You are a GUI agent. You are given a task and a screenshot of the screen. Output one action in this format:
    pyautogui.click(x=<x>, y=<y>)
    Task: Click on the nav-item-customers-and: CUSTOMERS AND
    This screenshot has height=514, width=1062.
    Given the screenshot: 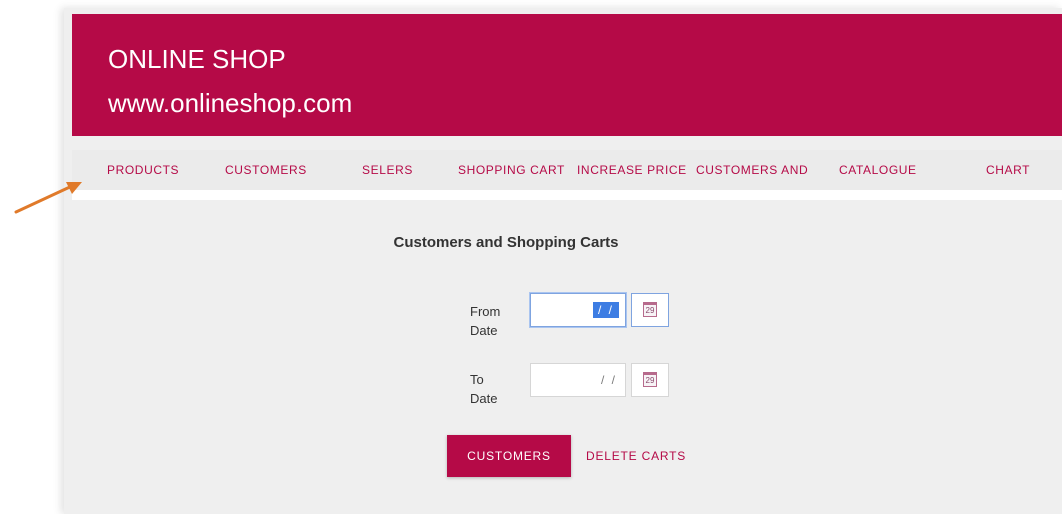 What is the action you would take?
    pyautogui.click(x=753, y=170)
    